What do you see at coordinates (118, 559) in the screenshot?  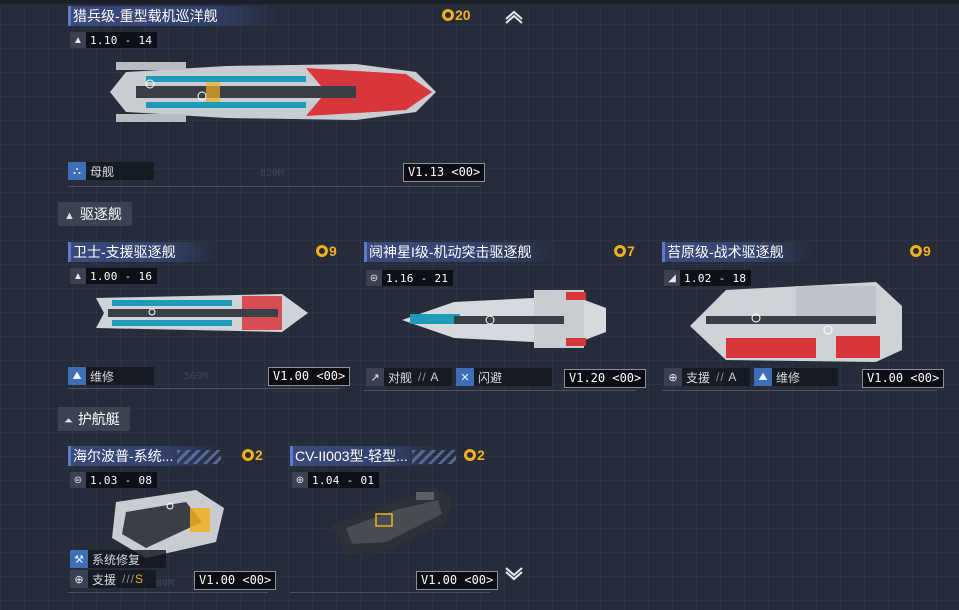 I see `role-tag-1: ⚒ 系统修复` at bounding box center [118, 559].